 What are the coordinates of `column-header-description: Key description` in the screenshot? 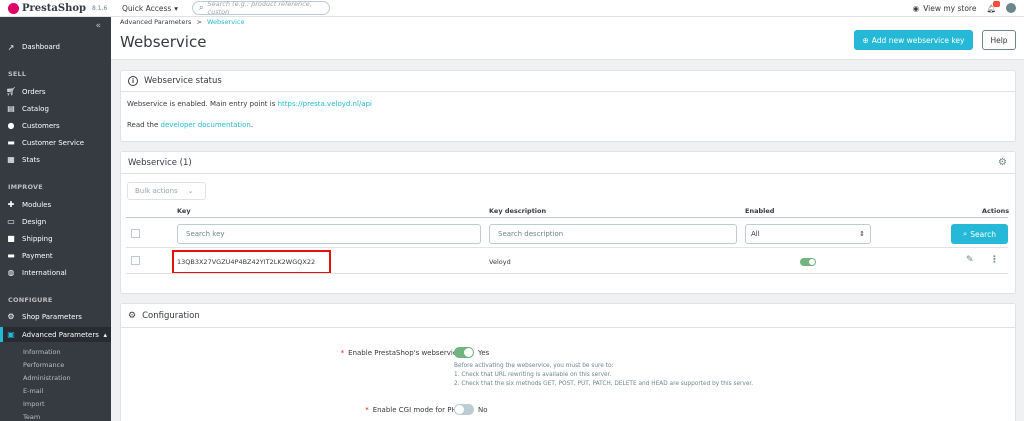 It's located at (517, 211).